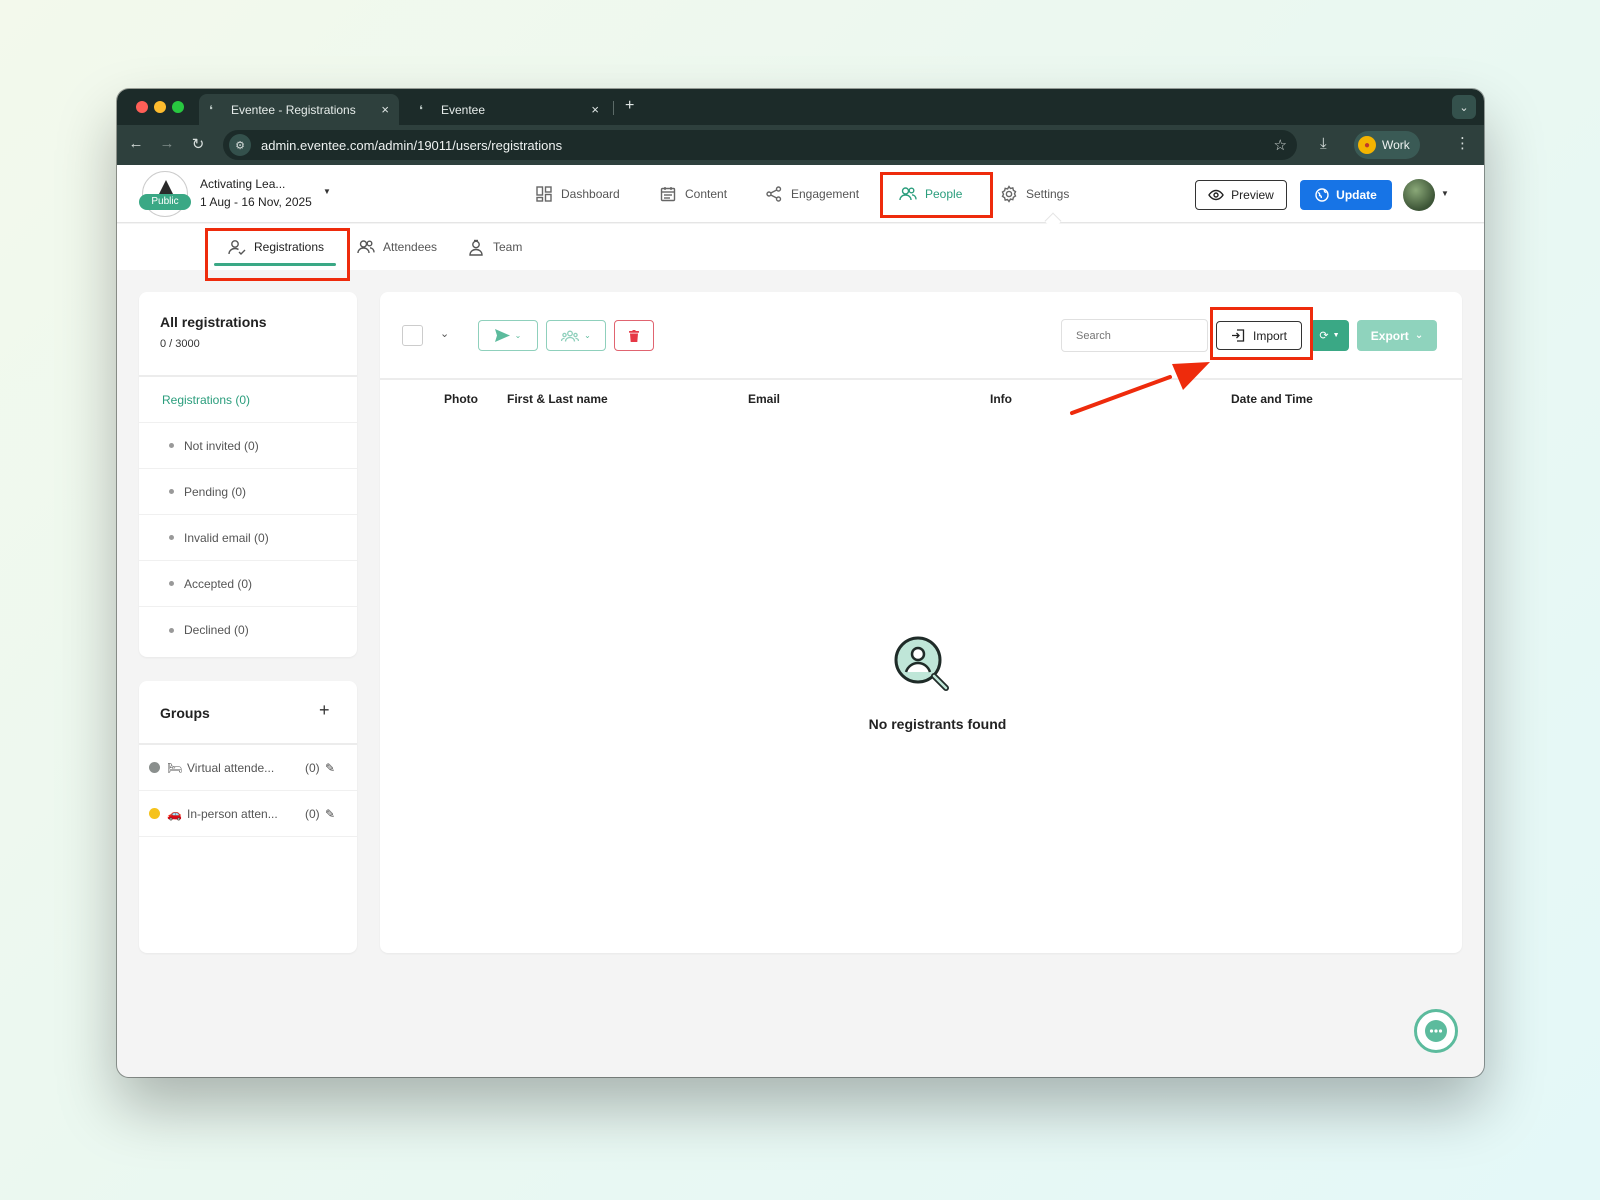 The image size is (1600, 1200). Describe the element at coordinates (1397, 335) in the screenshot. I see `export-button: Export ⌄` at that location.